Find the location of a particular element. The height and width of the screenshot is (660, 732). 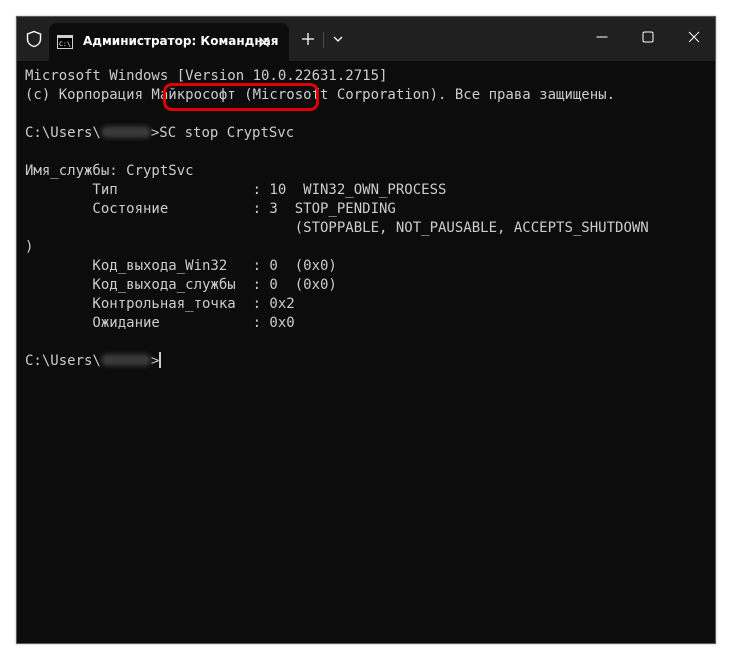

close-window-button is located at coordinates (693, 37).